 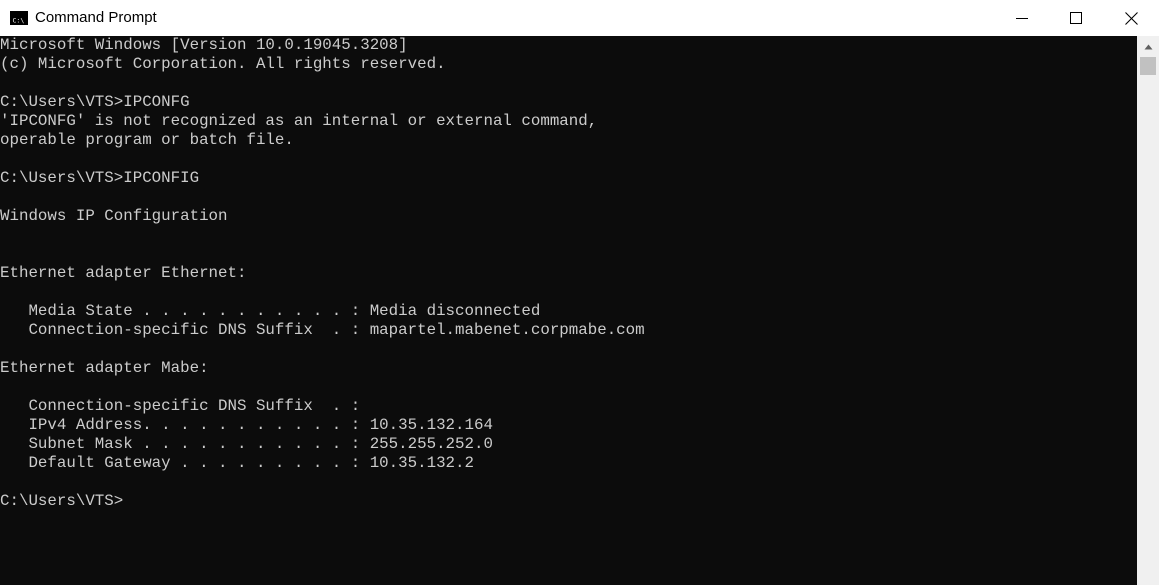 I want to click on scroll-up-arrow-icon, so click(x=1148, y=46).